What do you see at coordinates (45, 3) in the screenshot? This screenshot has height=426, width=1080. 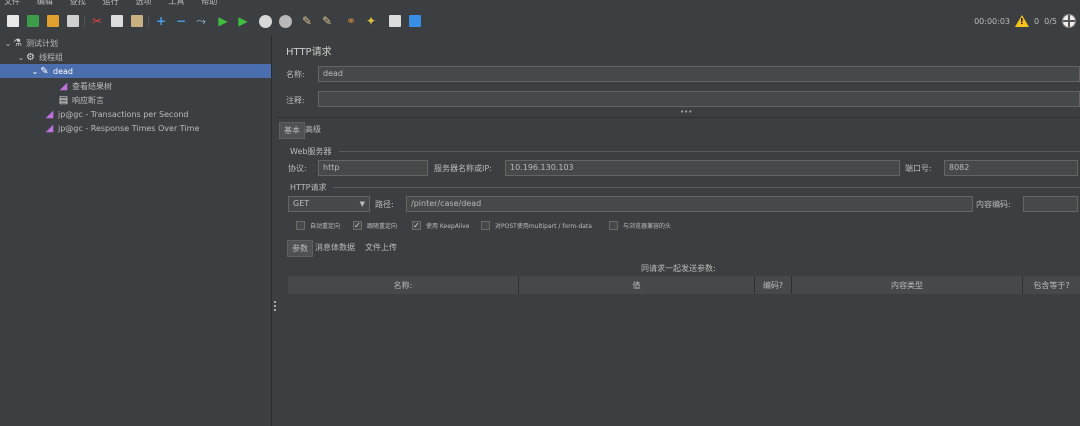 I see `menu-edit: 编辑` at bounding box center [45, 3].